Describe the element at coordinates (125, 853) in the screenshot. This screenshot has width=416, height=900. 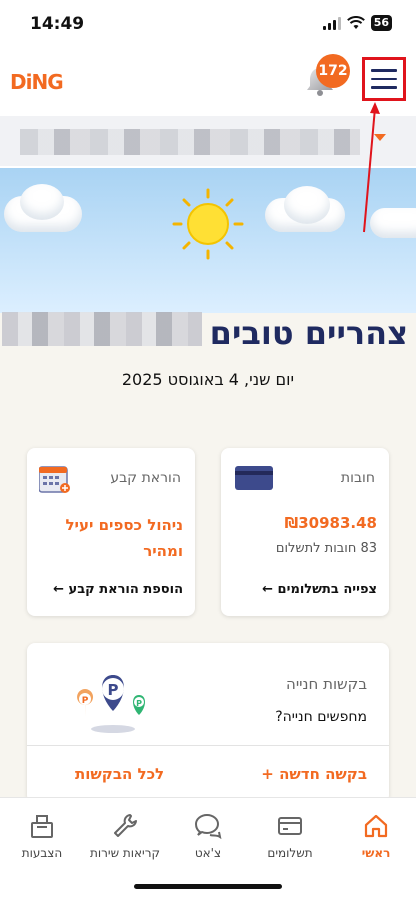
I see `nav-service-calls-label: קריאות שירות` at that location.